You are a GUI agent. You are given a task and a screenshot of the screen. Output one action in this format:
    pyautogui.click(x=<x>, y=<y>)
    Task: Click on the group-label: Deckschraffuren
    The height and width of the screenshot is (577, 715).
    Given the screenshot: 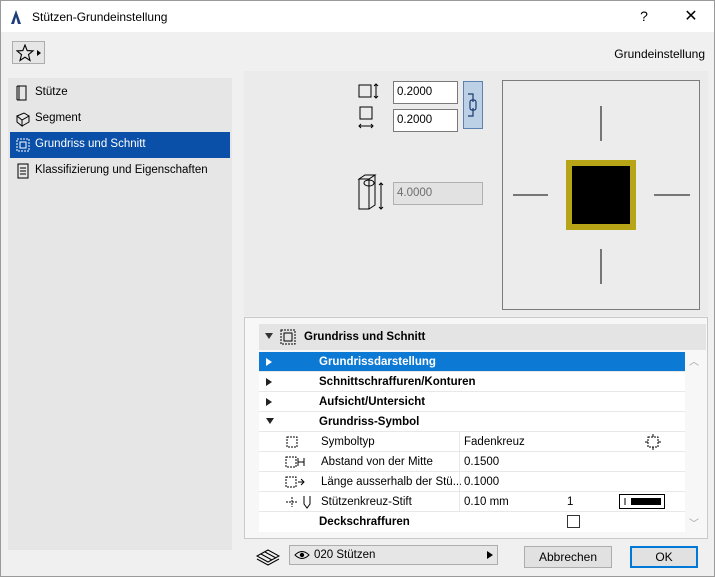 What is the action you would take?
    pyautogui.click(x=364, y=522)
    